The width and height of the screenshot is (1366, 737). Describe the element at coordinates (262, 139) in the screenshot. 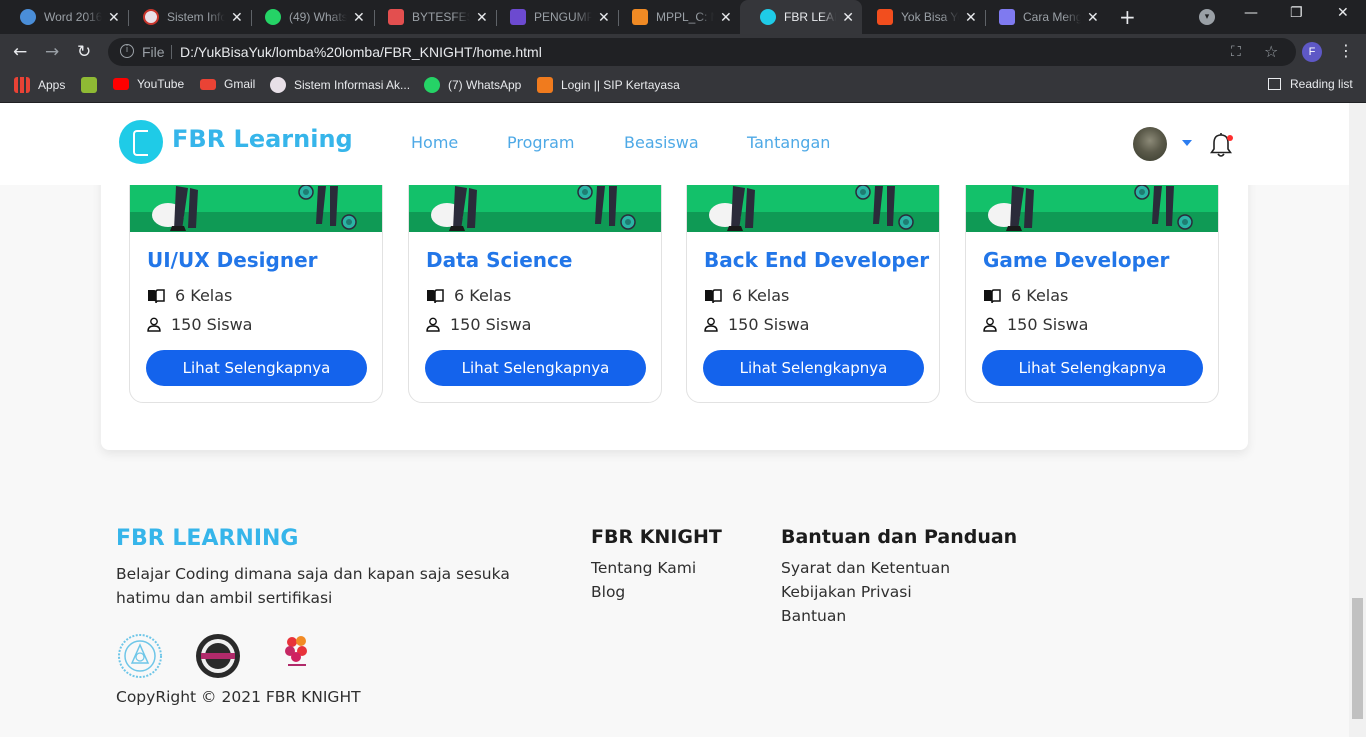

I see `brand-name: FBR Learning` at that location.